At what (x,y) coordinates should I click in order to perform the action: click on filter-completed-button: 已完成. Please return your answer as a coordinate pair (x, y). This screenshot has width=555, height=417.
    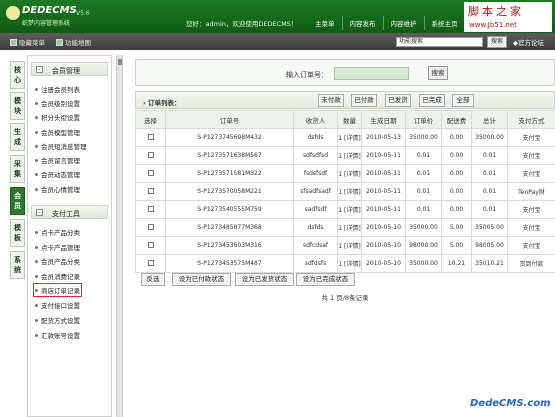
    Looking at the image, I should click on (432, 100).